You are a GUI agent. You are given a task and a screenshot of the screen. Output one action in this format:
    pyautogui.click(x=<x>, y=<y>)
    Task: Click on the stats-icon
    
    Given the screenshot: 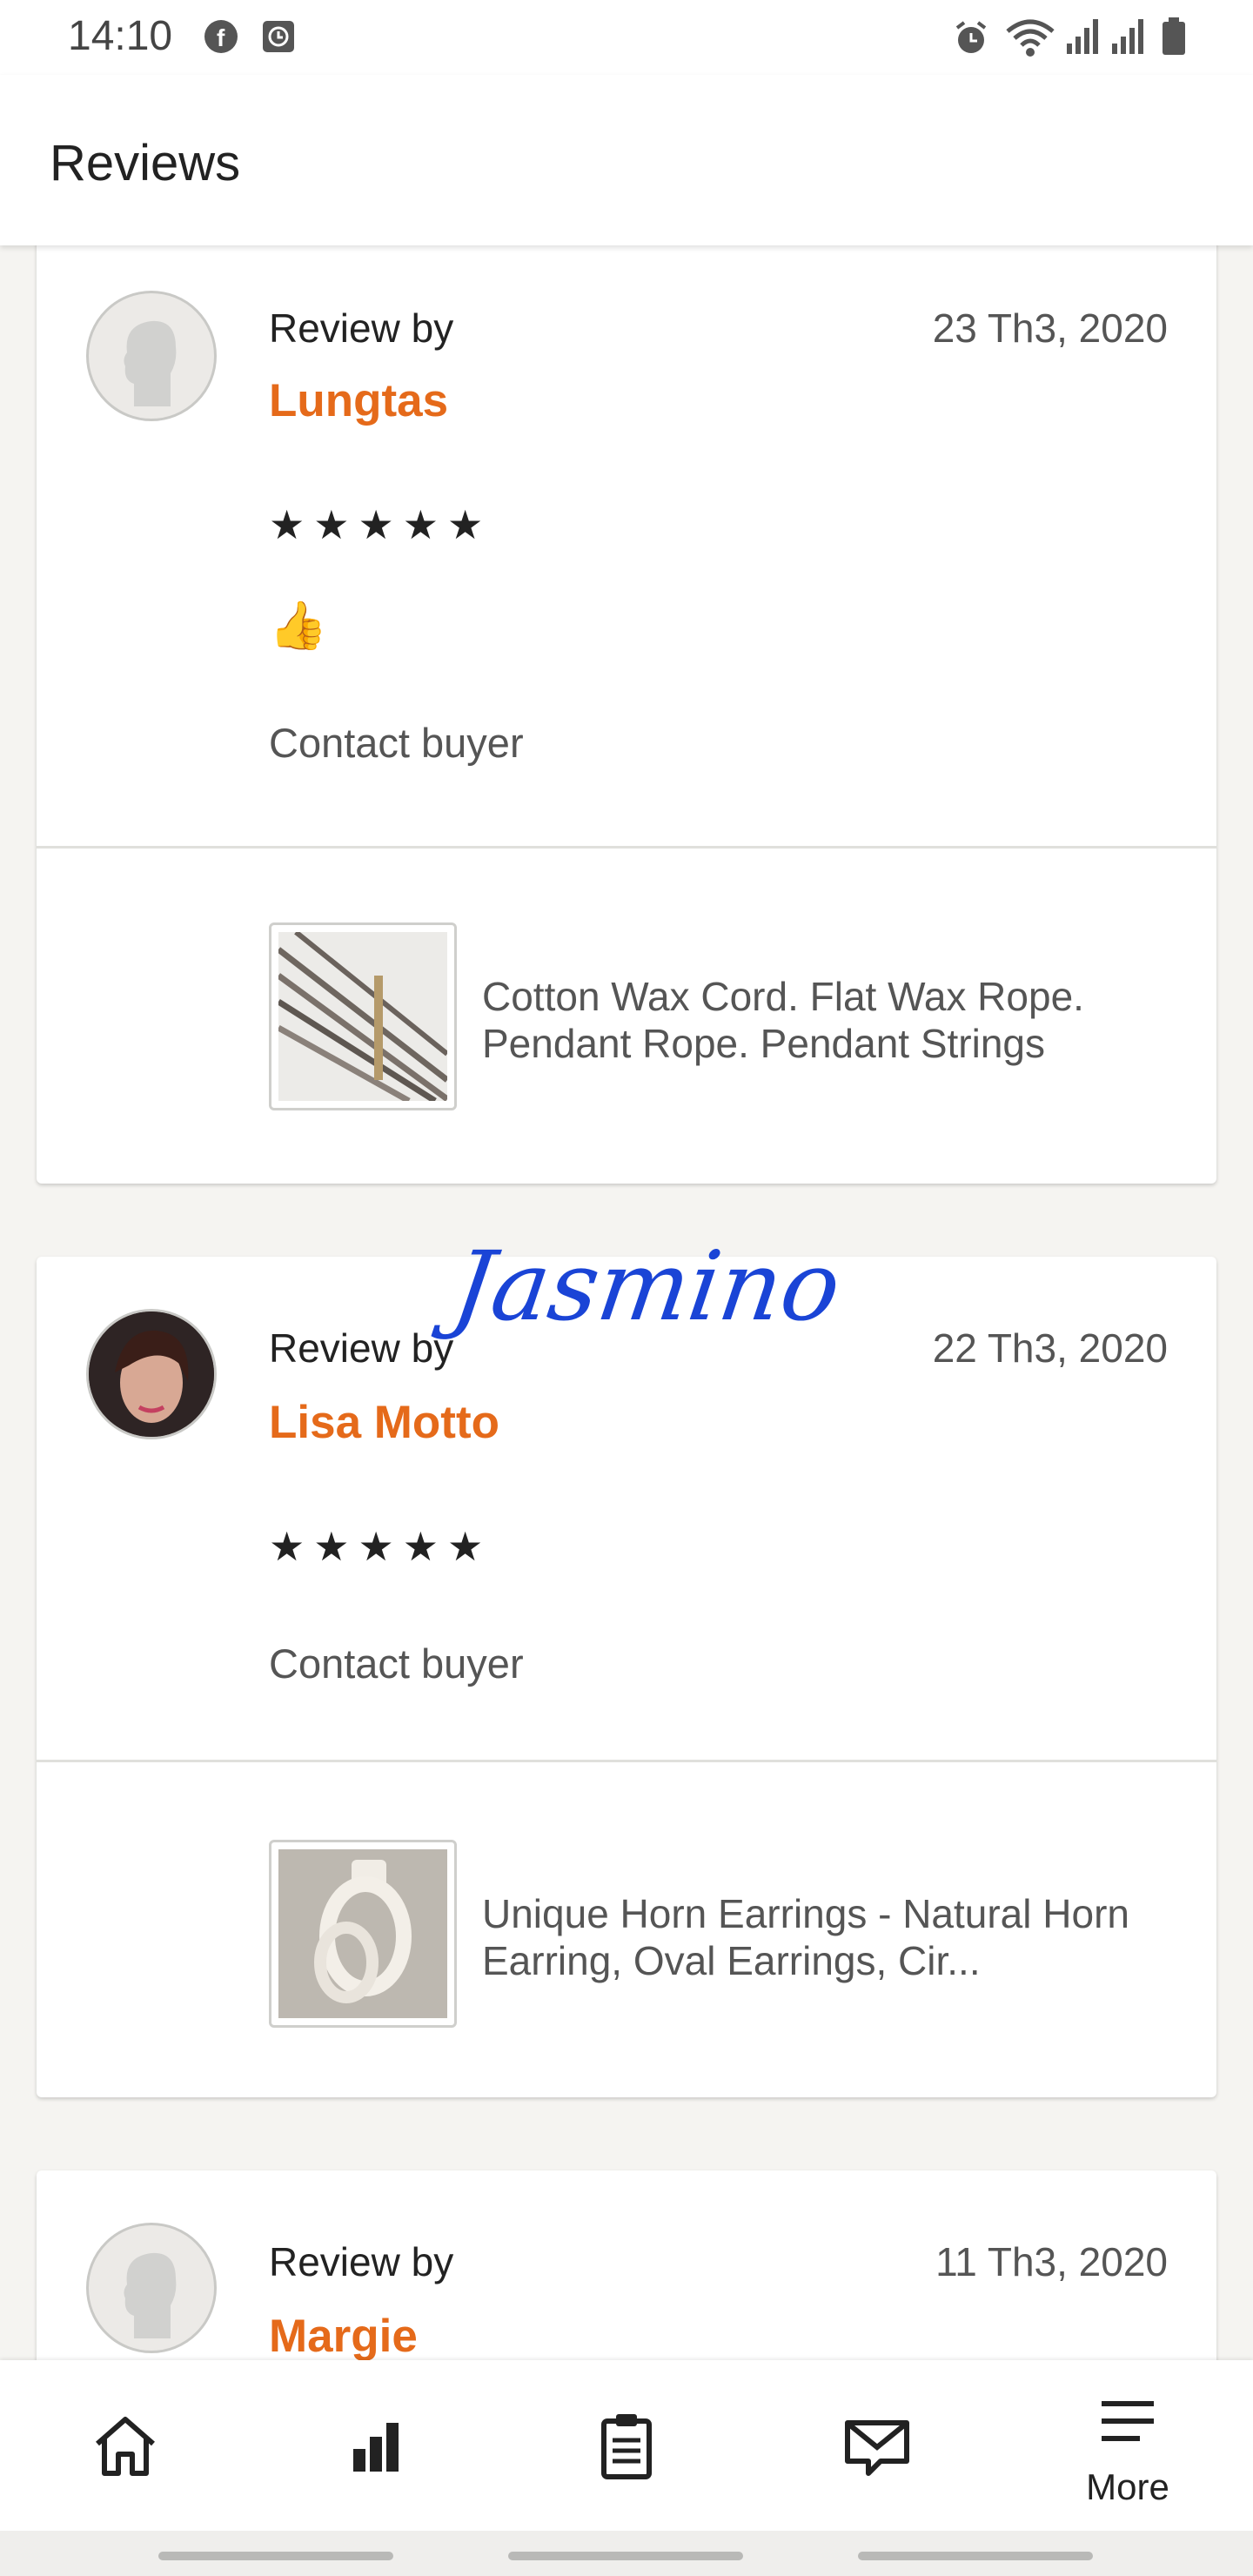 What is the action you would take?
    pyautogui.click(x=376, y=2448)
    